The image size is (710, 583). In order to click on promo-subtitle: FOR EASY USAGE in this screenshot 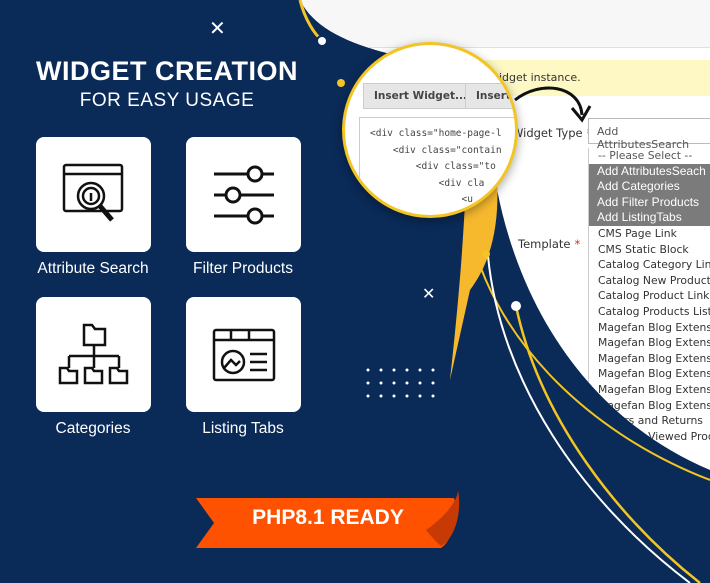, I will do `click(167, 100)`.